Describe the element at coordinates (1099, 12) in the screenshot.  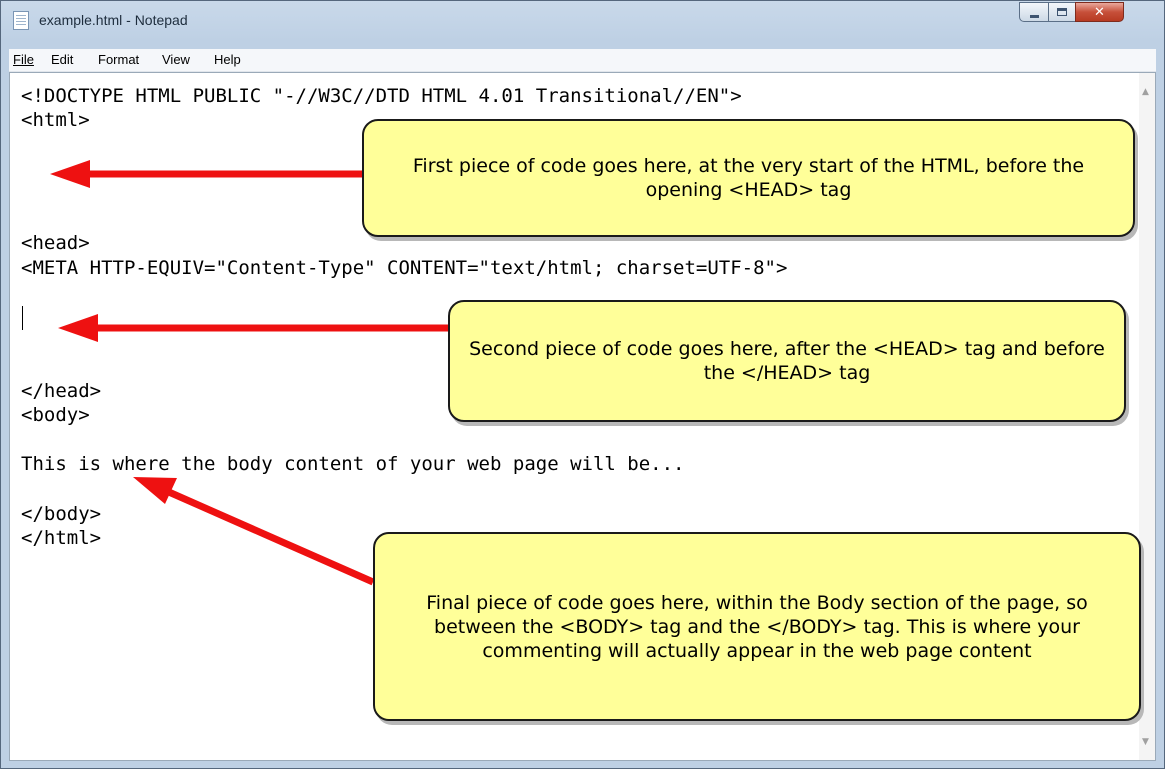
I see `close-button` at that location.